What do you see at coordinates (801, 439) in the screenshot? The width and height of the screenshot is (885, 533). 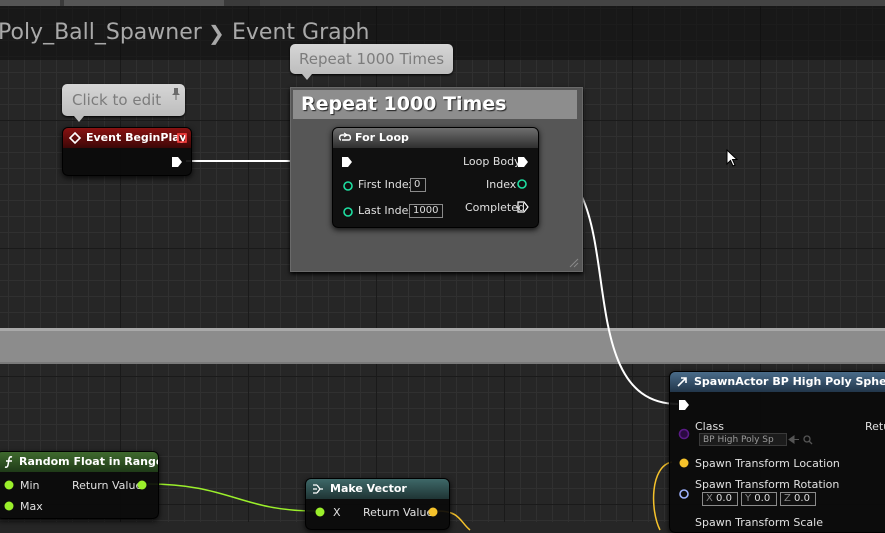 I see `class-browse-icon` at bounding box center [801, 439].